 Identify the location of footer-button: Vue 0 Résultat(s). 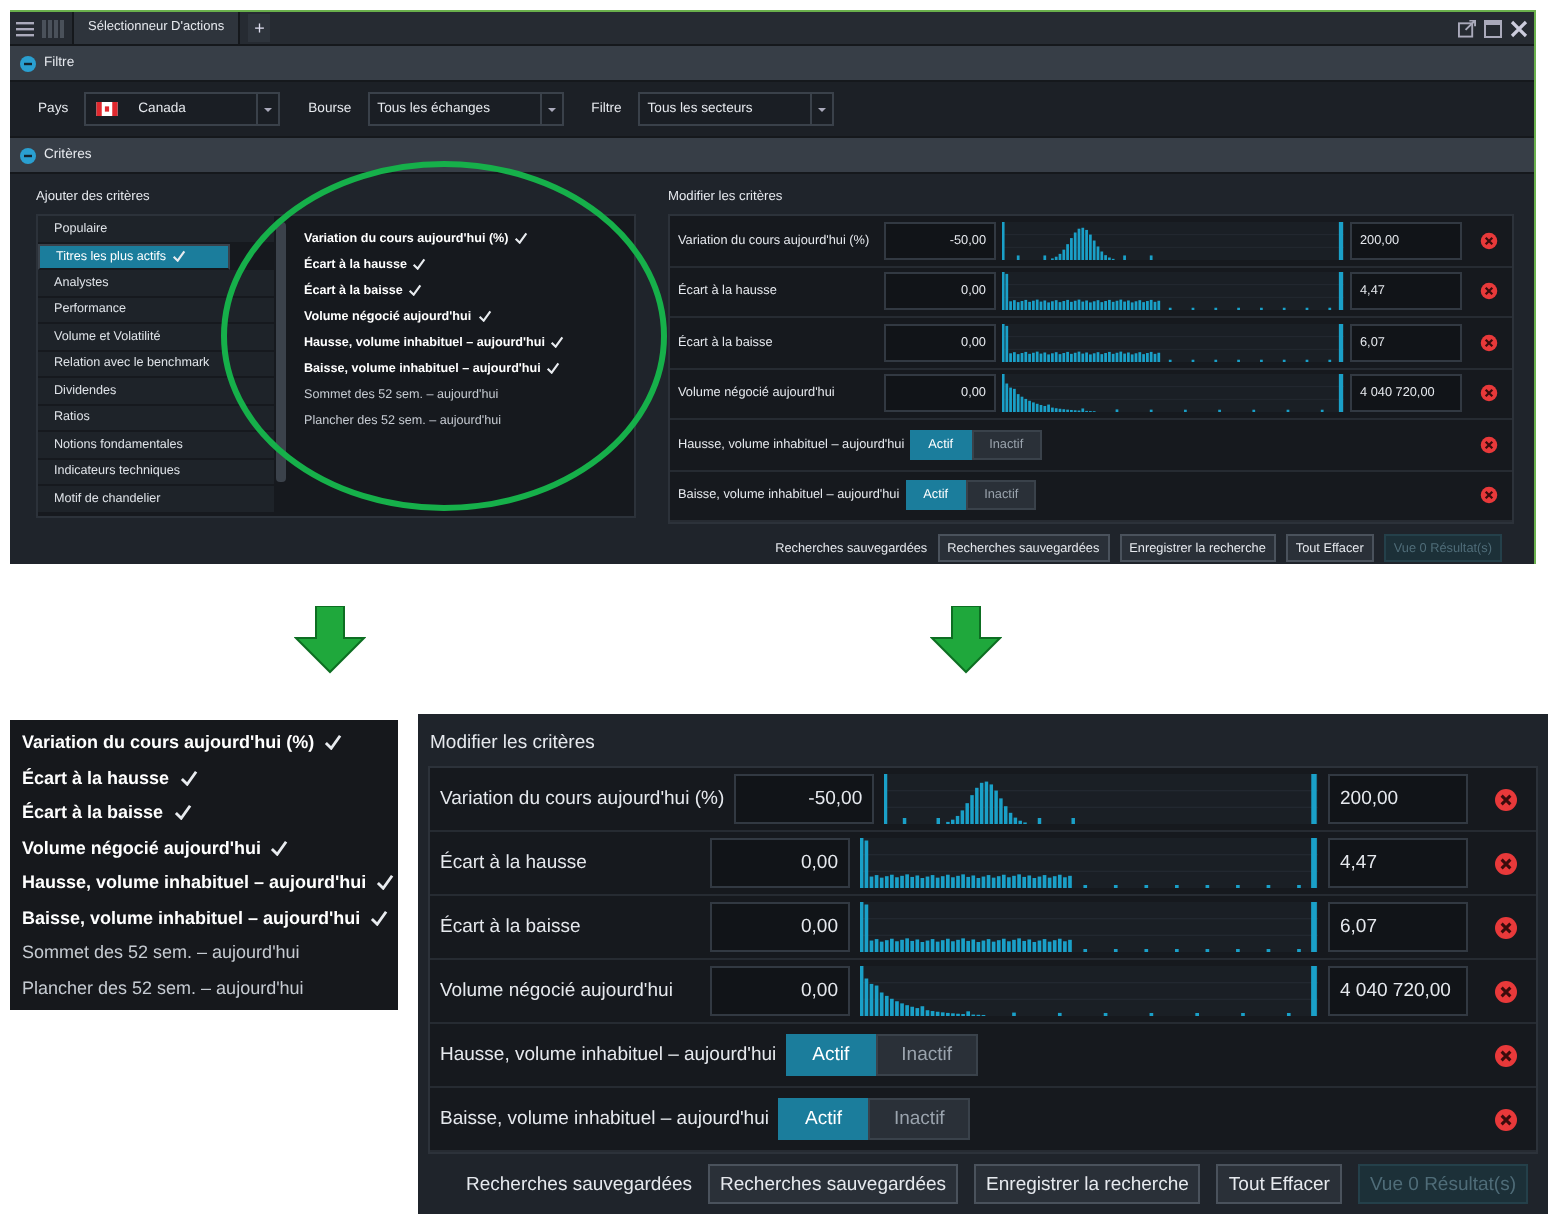
(1442, 1184).